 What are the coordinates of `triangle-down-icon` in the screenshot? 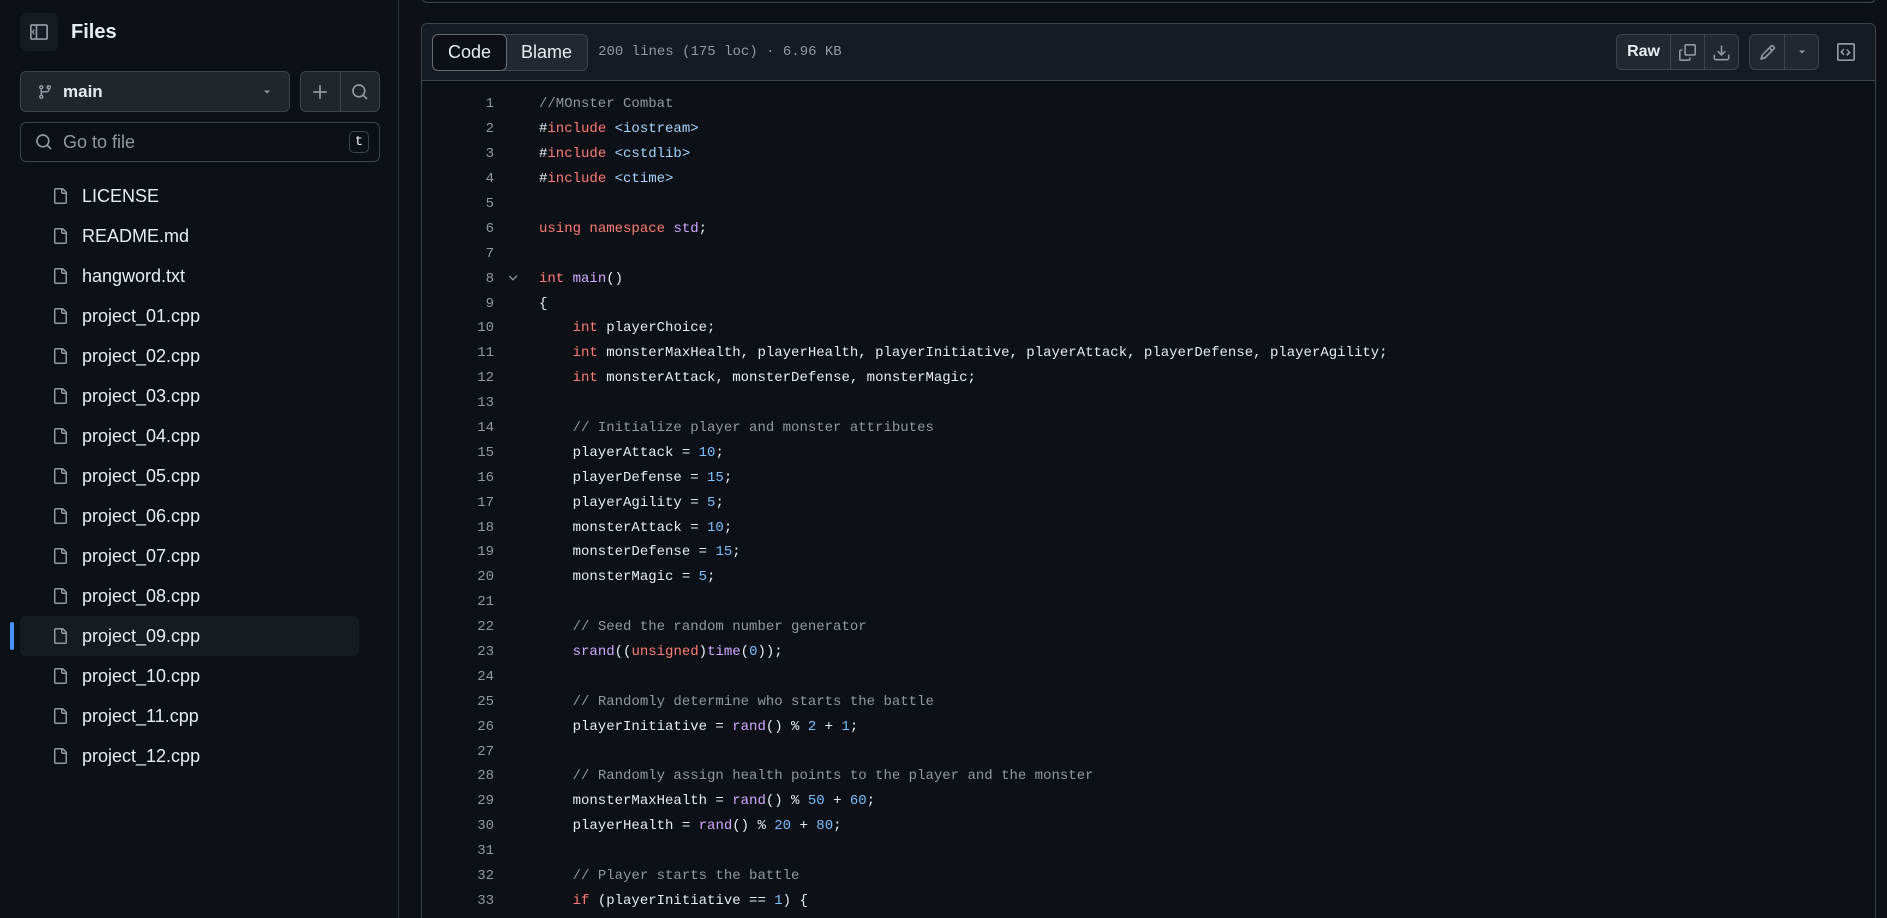 It's located at (1801, 52).